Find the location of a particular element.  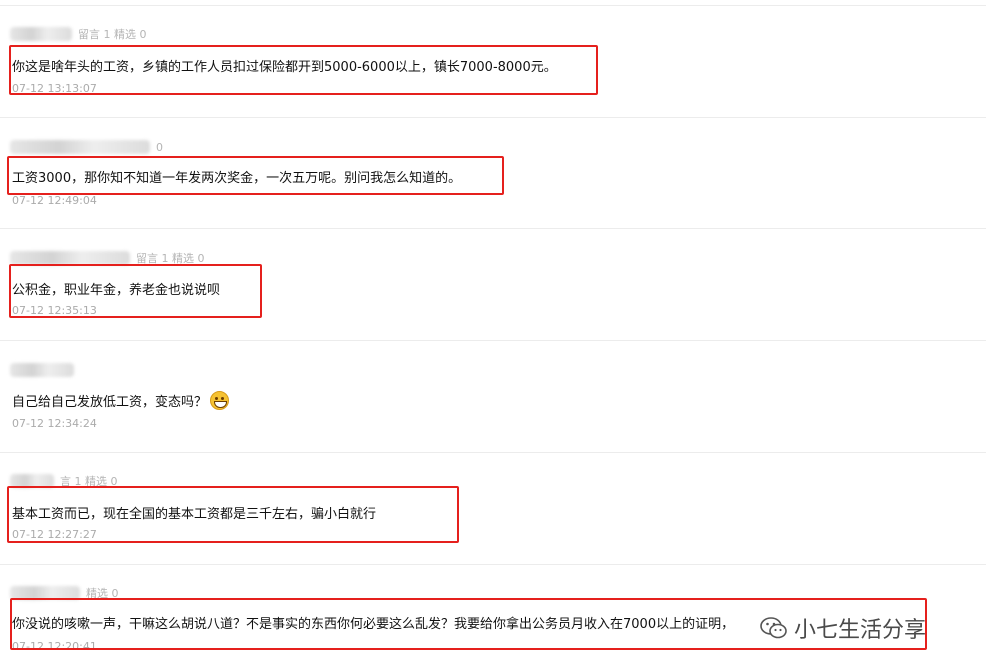

comment-text-body: 自己给自己发放低工资，变态吗？ is located at coordinates (110, 402).